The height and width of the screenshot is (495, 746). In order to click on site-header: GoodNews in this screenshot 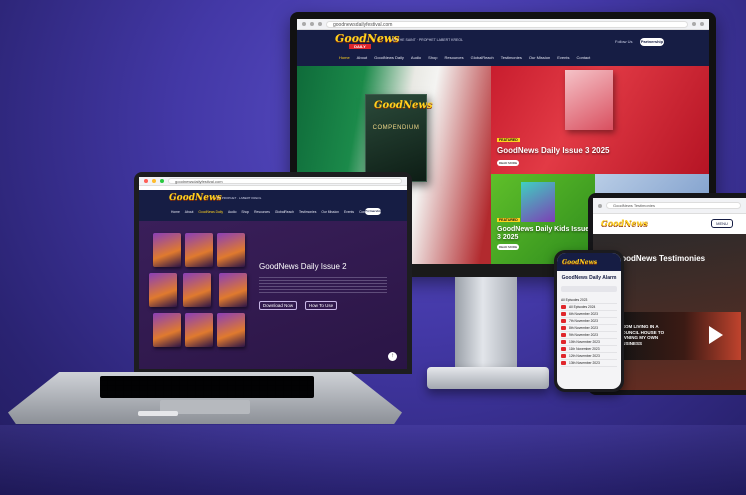, I will do `click(589, 262)`.